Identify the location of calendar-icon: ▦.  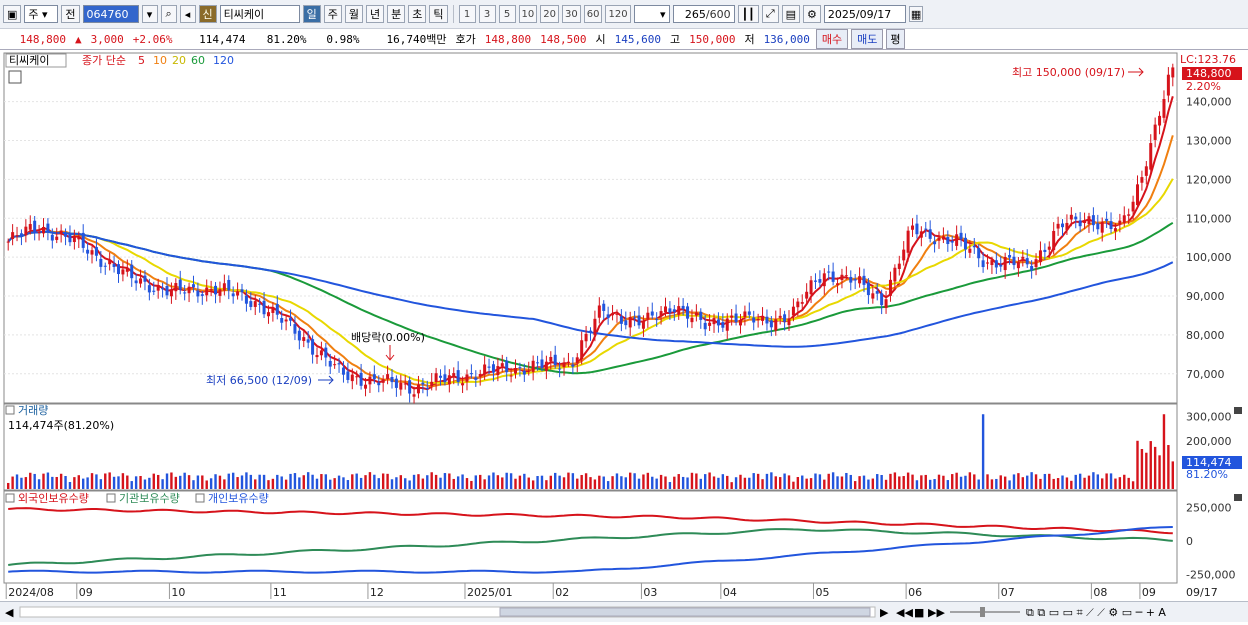
(916, 14).